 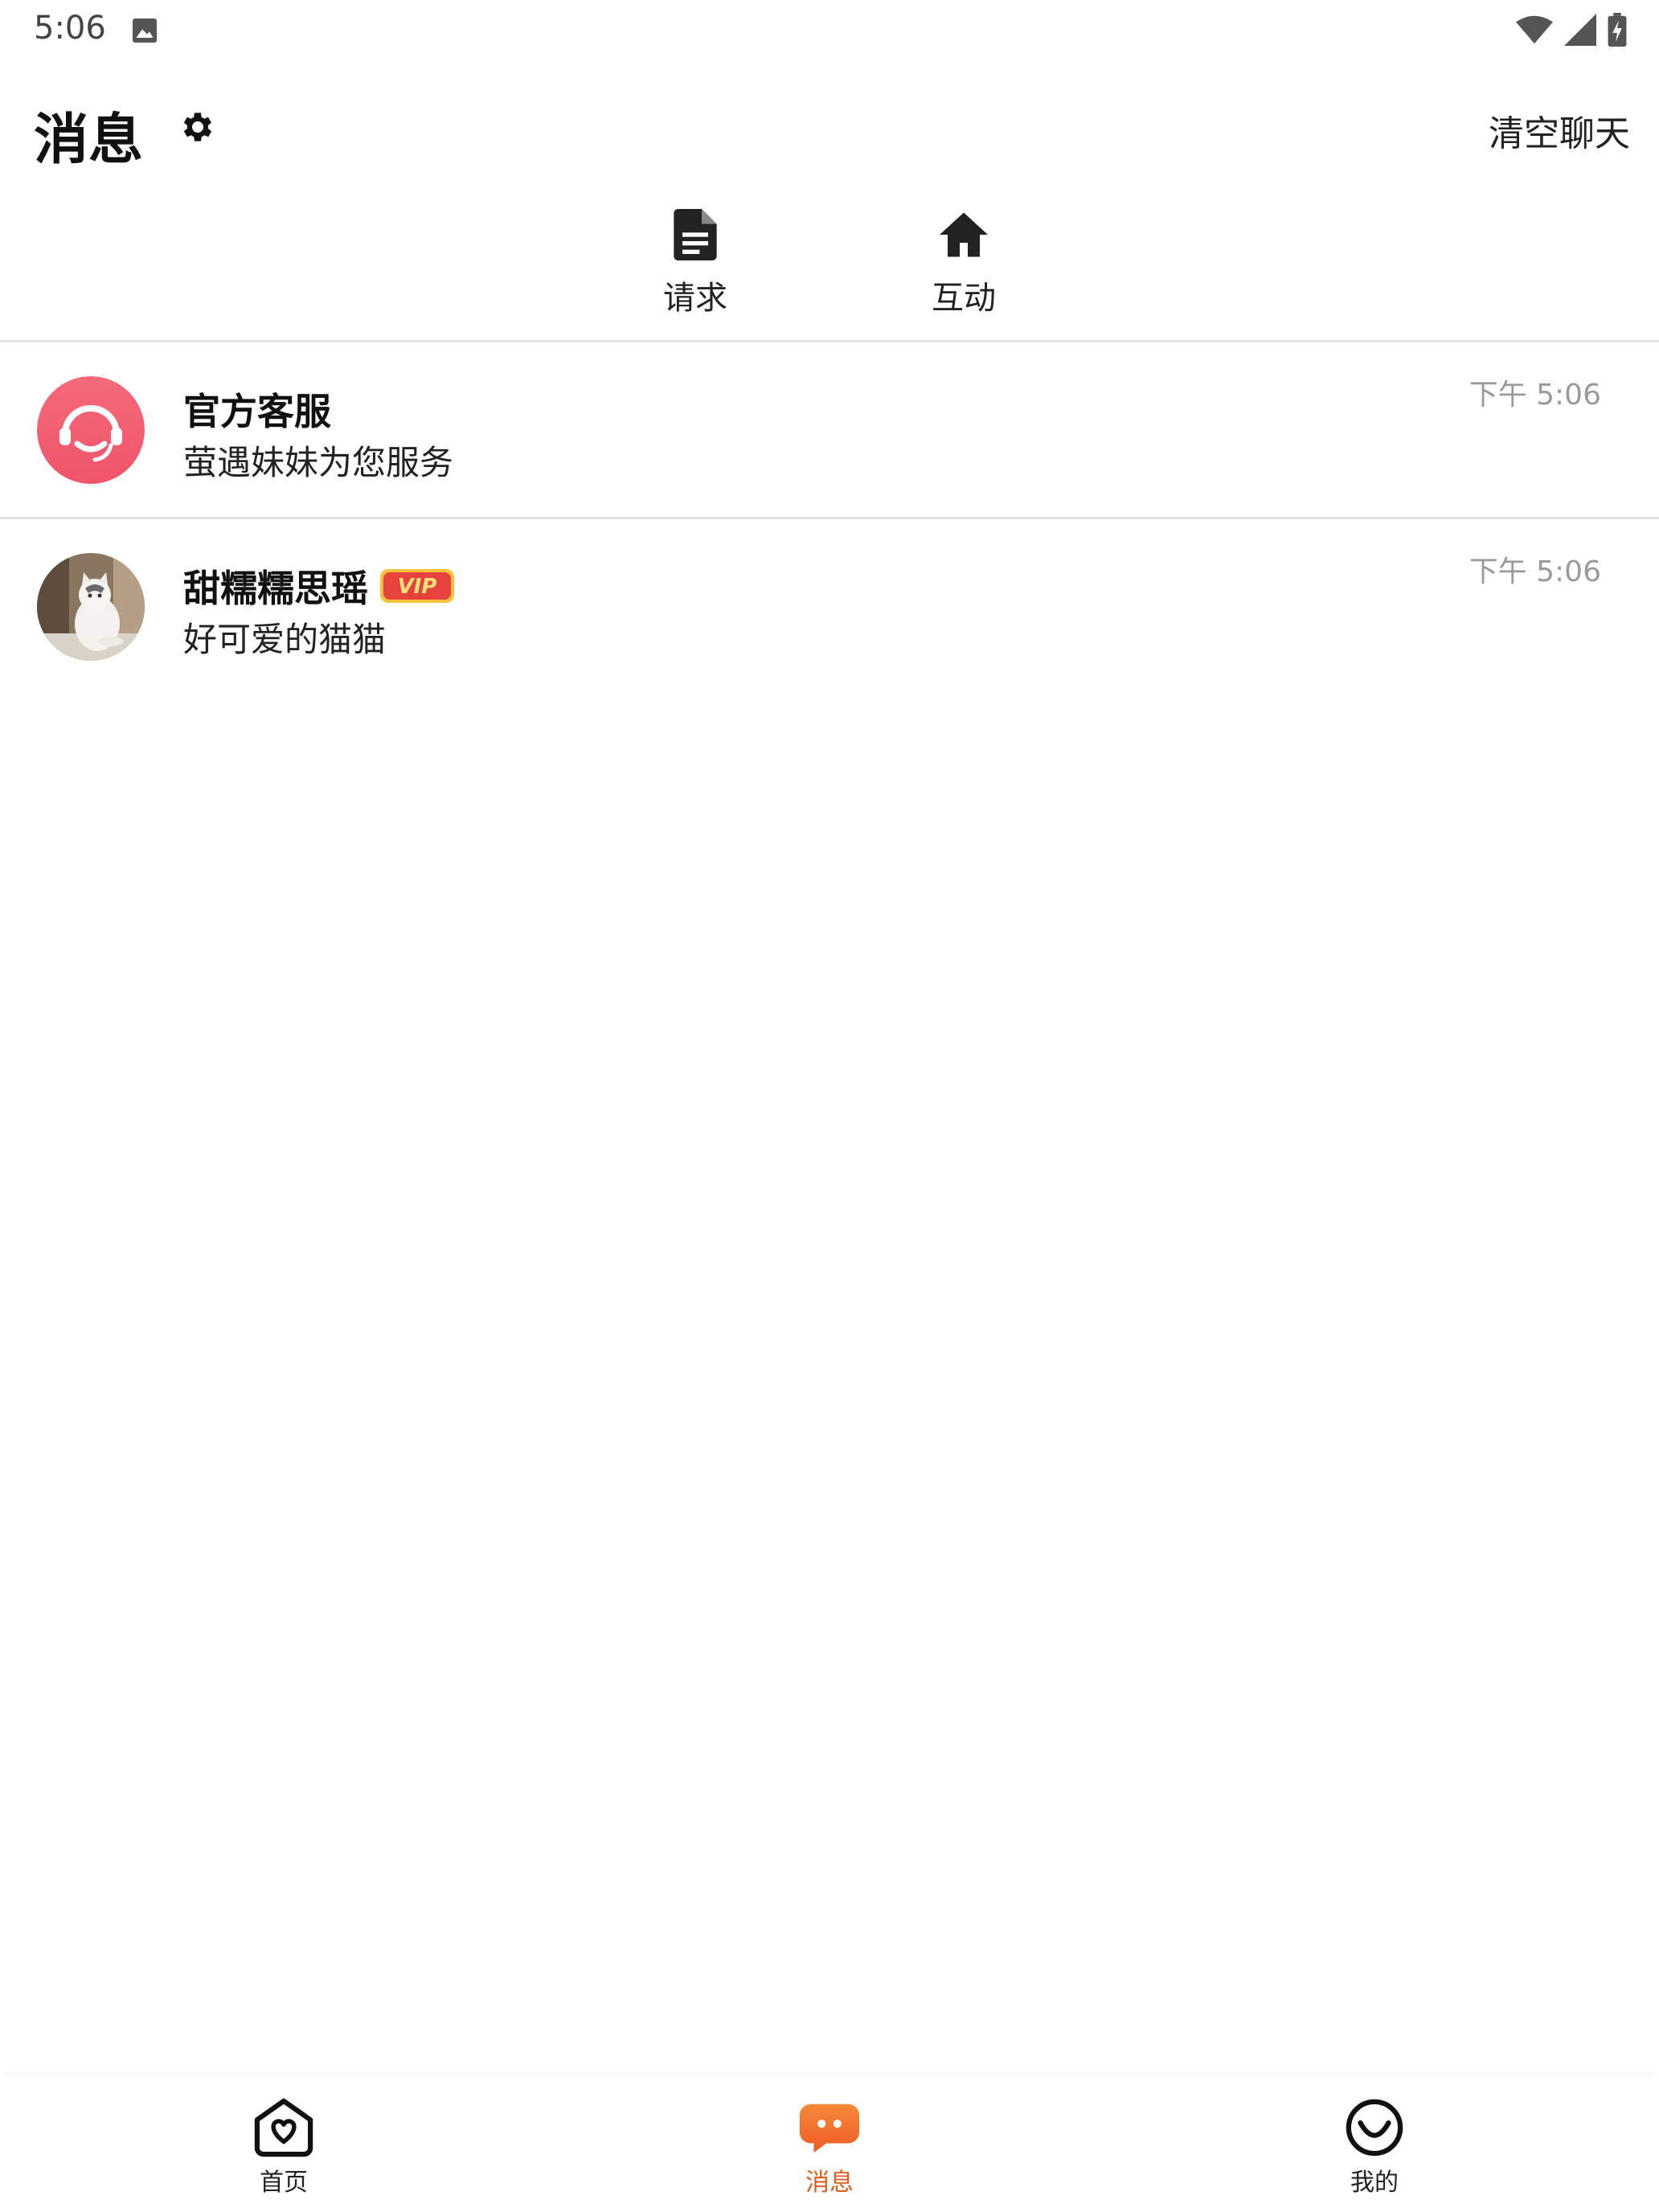 I want to click on clear-chat-button: 清空聊天, so click(x=1559, y=130).